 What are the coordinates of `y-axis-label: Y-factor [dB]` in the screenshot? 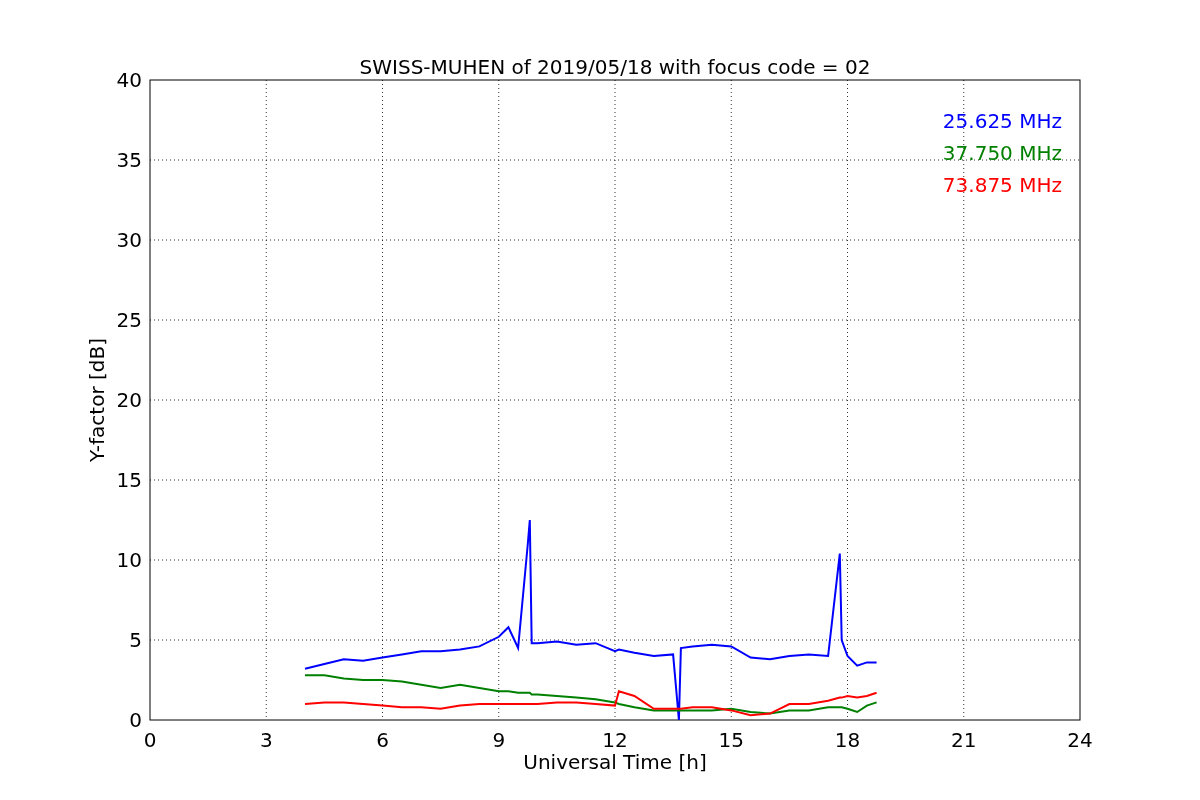 It's located at (97, 400).